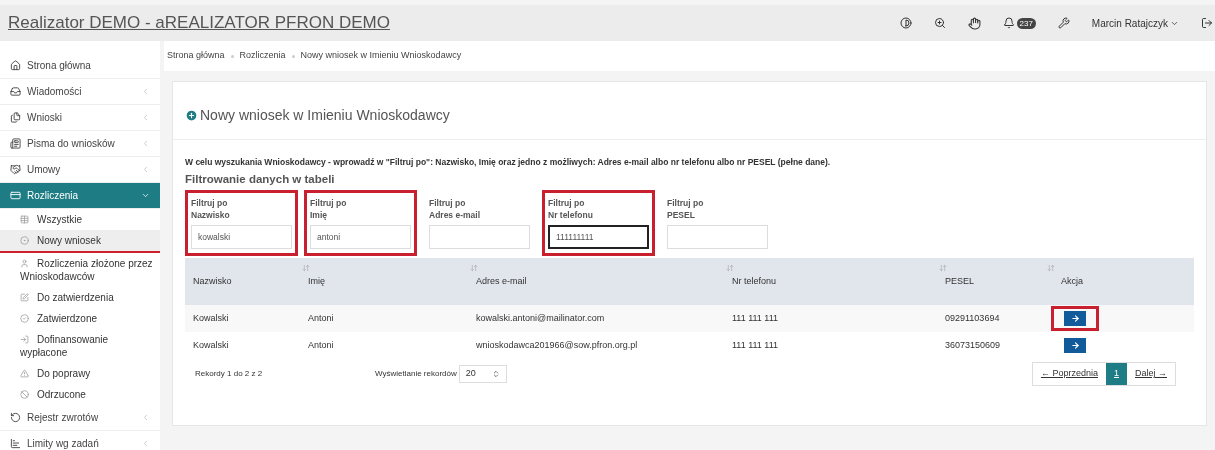  Describe the element at coordinates (501, 281) in the screenshot. I see `column-header: Adres e-mail` at that location.